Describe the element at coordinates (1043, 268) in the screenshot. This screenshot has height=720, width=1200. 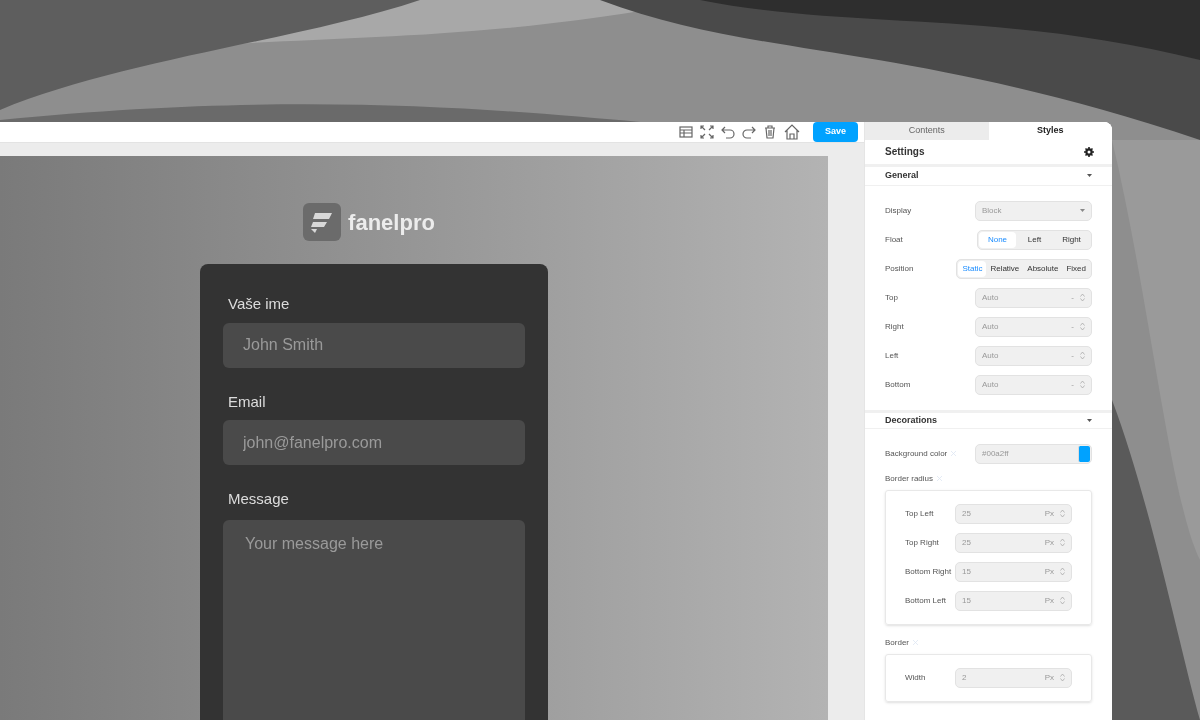
I see `segment-option: Absolute` at that location.